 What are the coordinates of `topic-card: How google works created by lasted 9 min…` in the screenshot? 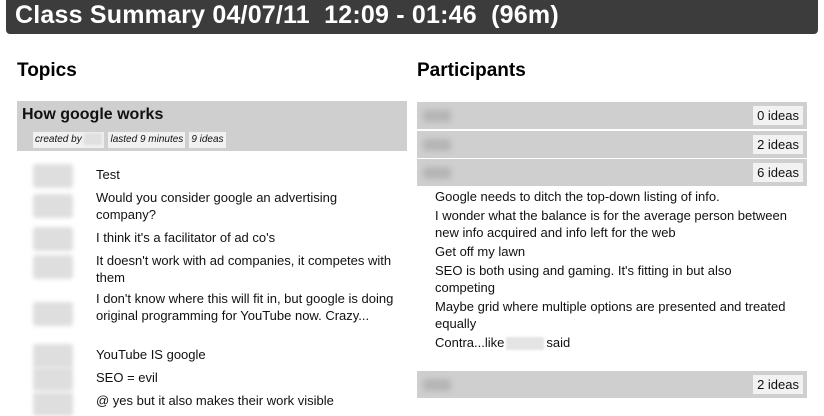 It's located at (212, 126).